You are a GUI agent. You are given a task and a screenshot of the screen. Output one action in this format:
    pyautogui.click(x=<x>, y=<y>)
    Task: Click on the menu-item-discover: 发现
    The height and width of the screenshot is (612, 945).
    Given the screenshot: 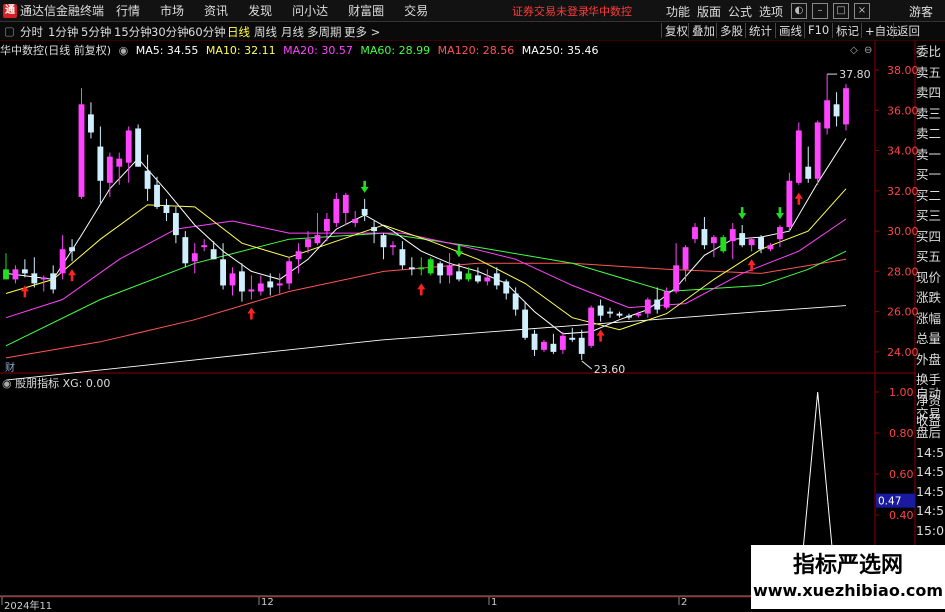 What is the action you would take?
    pyautogui.click(x=260, y=10)
    